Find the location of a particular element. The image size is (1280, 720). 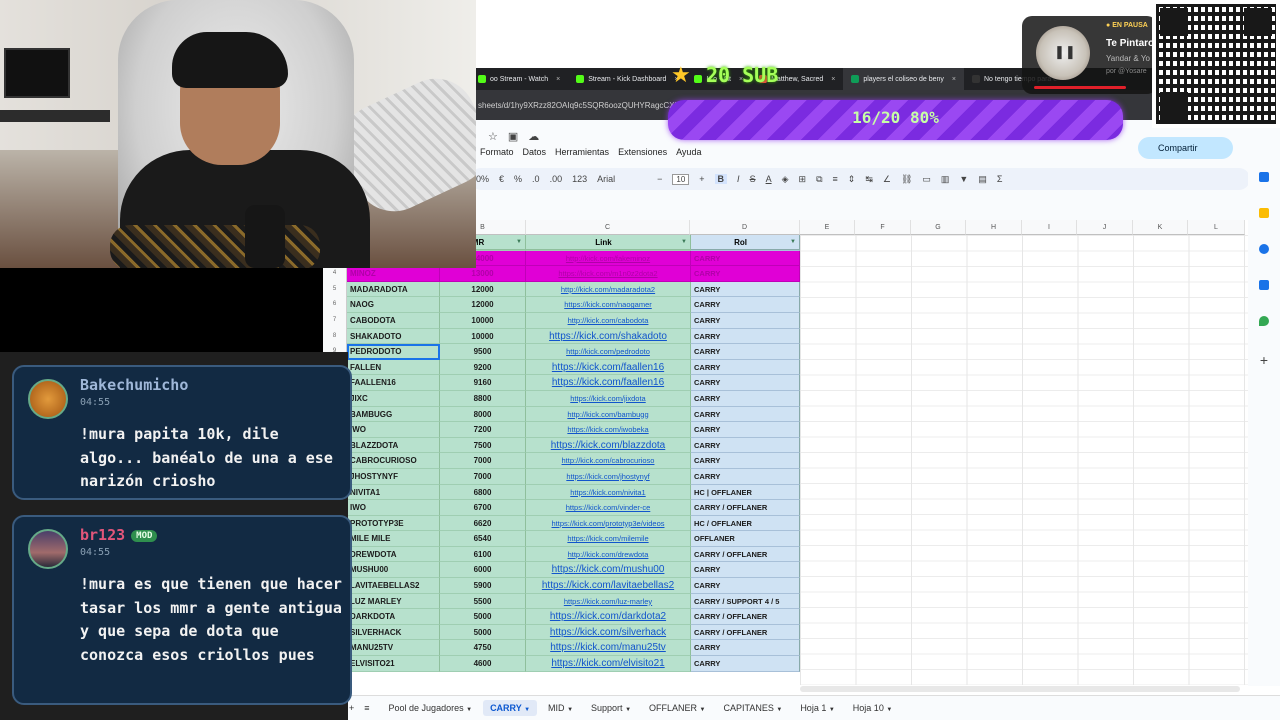

column-header: C is located at coordinates (608, 227).